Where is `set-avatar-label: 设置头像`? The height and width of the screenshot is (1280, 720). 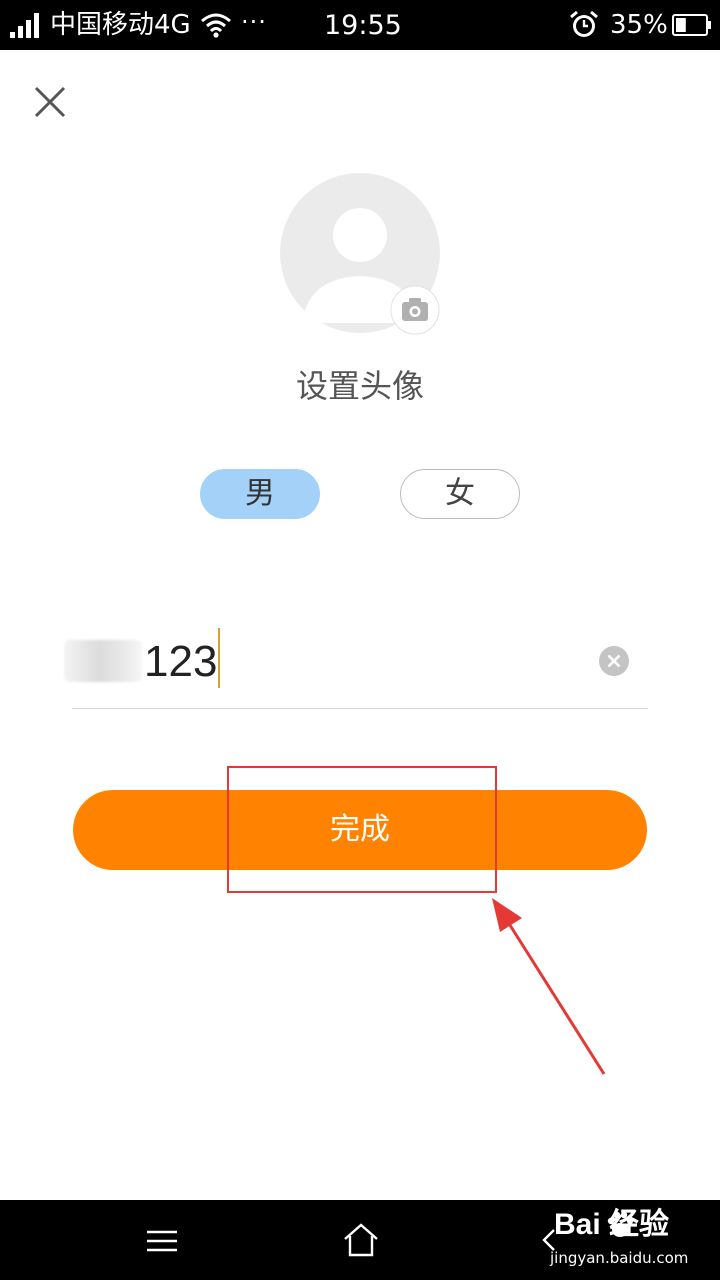 set-avatar-label: 设置头像 is located at coordinates (360, 386).